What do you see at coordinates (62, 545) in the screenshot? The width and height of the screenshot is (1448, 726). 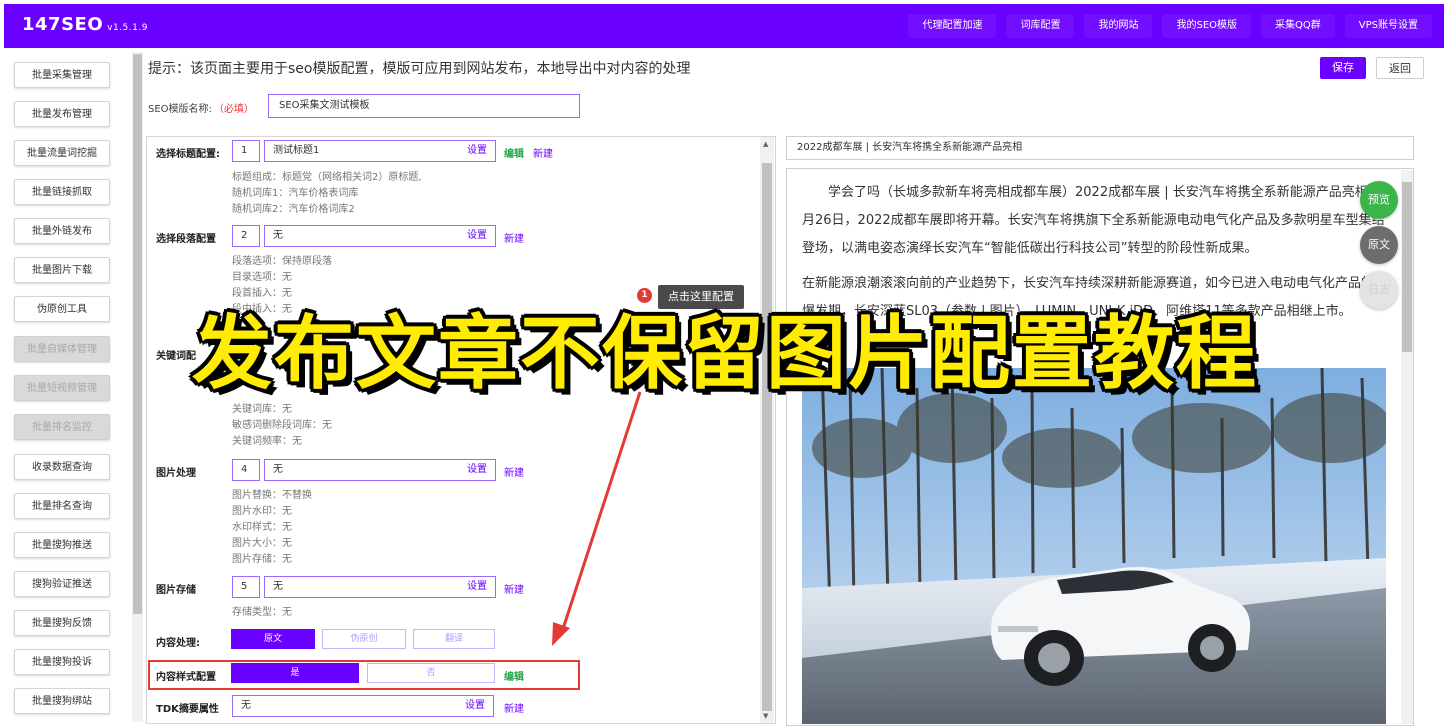 I see `sidebar-item: 批量搜狗推送` at bounding box center [62, 545].